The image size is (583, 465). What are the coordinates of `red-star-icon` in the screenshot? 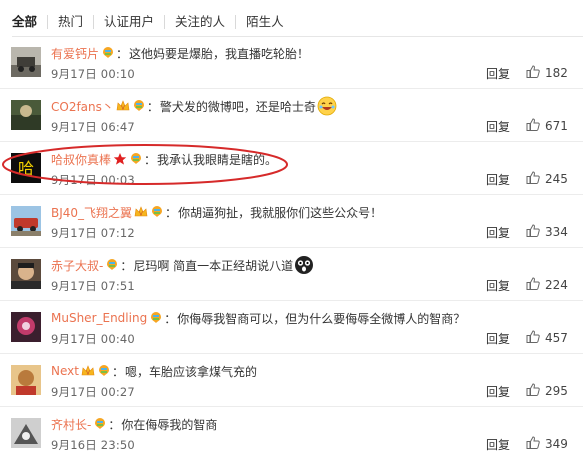 It's located at (120, 159).